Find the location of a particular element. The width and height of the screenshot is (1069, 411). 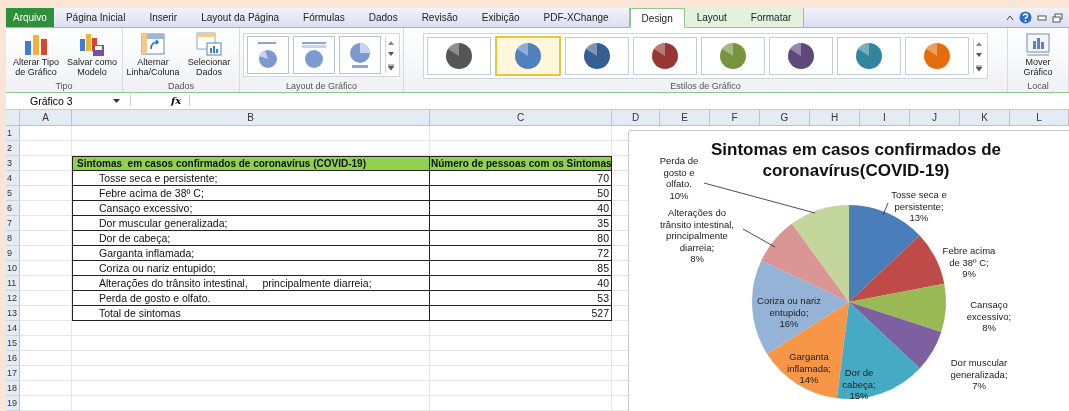

row-header: 12 is located at coordinates (13, 298).